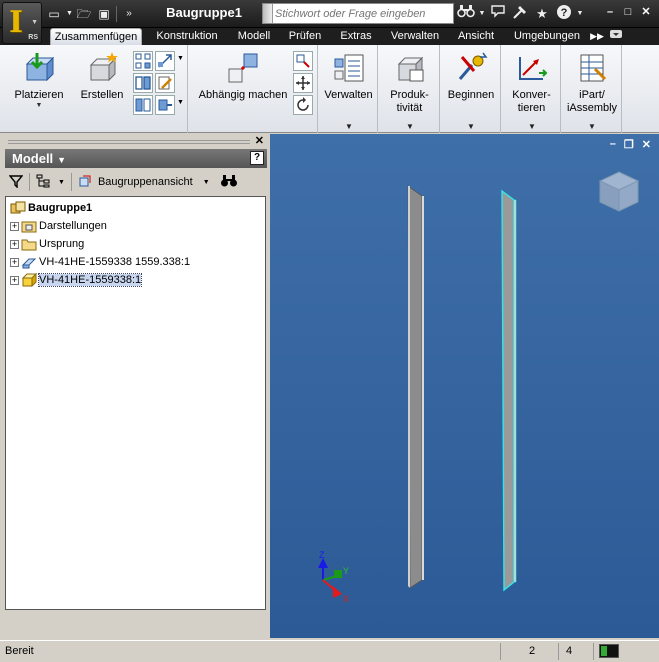  I want to click on produktivitaet-button: Produk- tivität, so click(409, 83).